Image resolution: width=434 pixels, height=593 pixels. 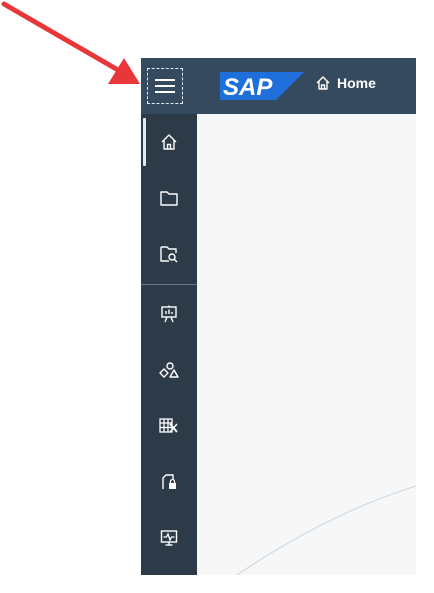 I want to click on table-edit-icon, so click(x=168, y=425).